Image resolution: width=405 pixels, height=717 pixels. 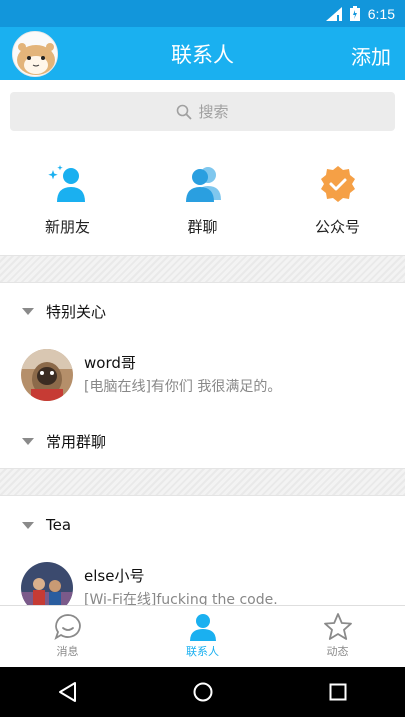 I want to click on contact-name: else小号, so click(x=114, y=576).